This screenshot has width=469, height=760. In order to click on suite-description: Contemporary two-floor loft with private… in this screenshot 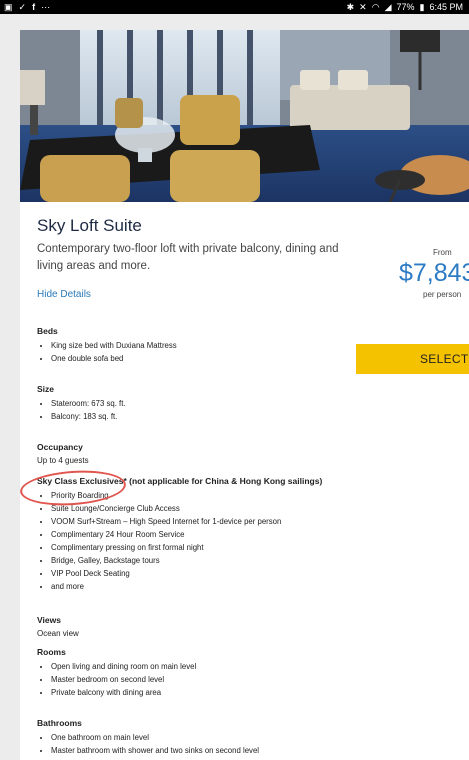, I will do `click(188, 257)`.